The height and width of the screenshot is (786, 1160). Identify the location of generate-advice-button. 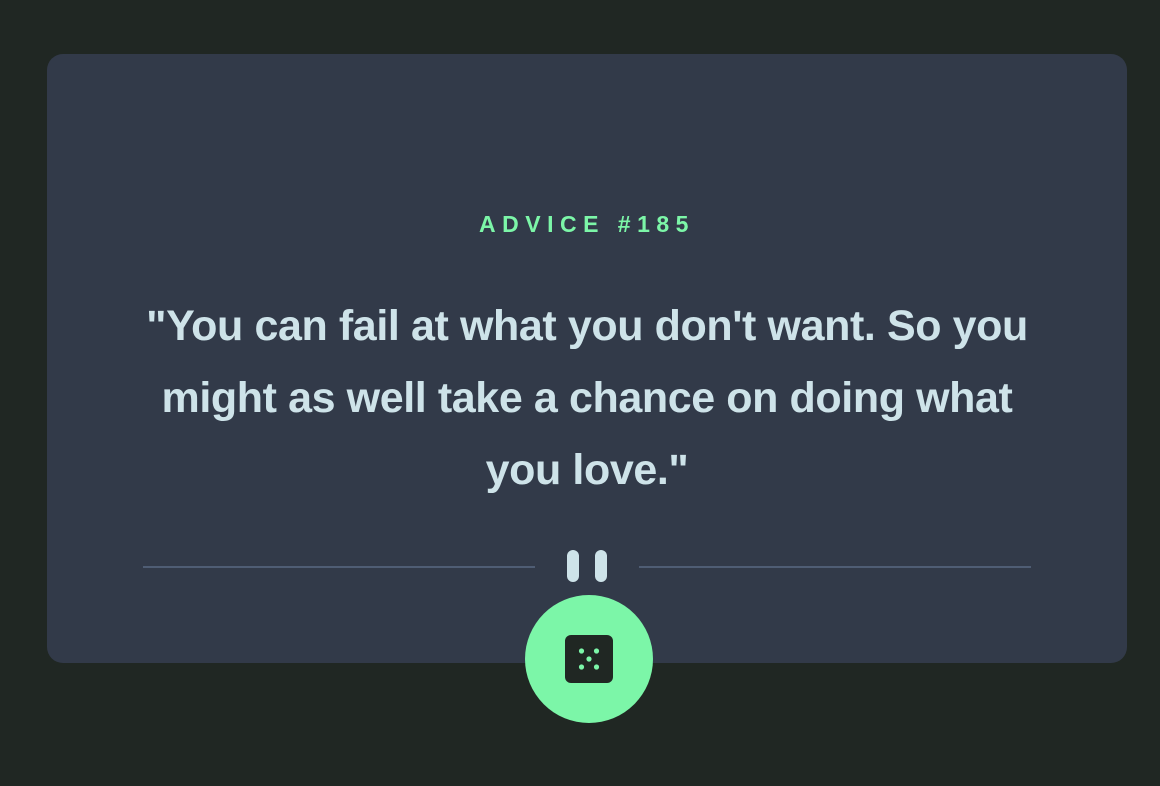
(589, 659).